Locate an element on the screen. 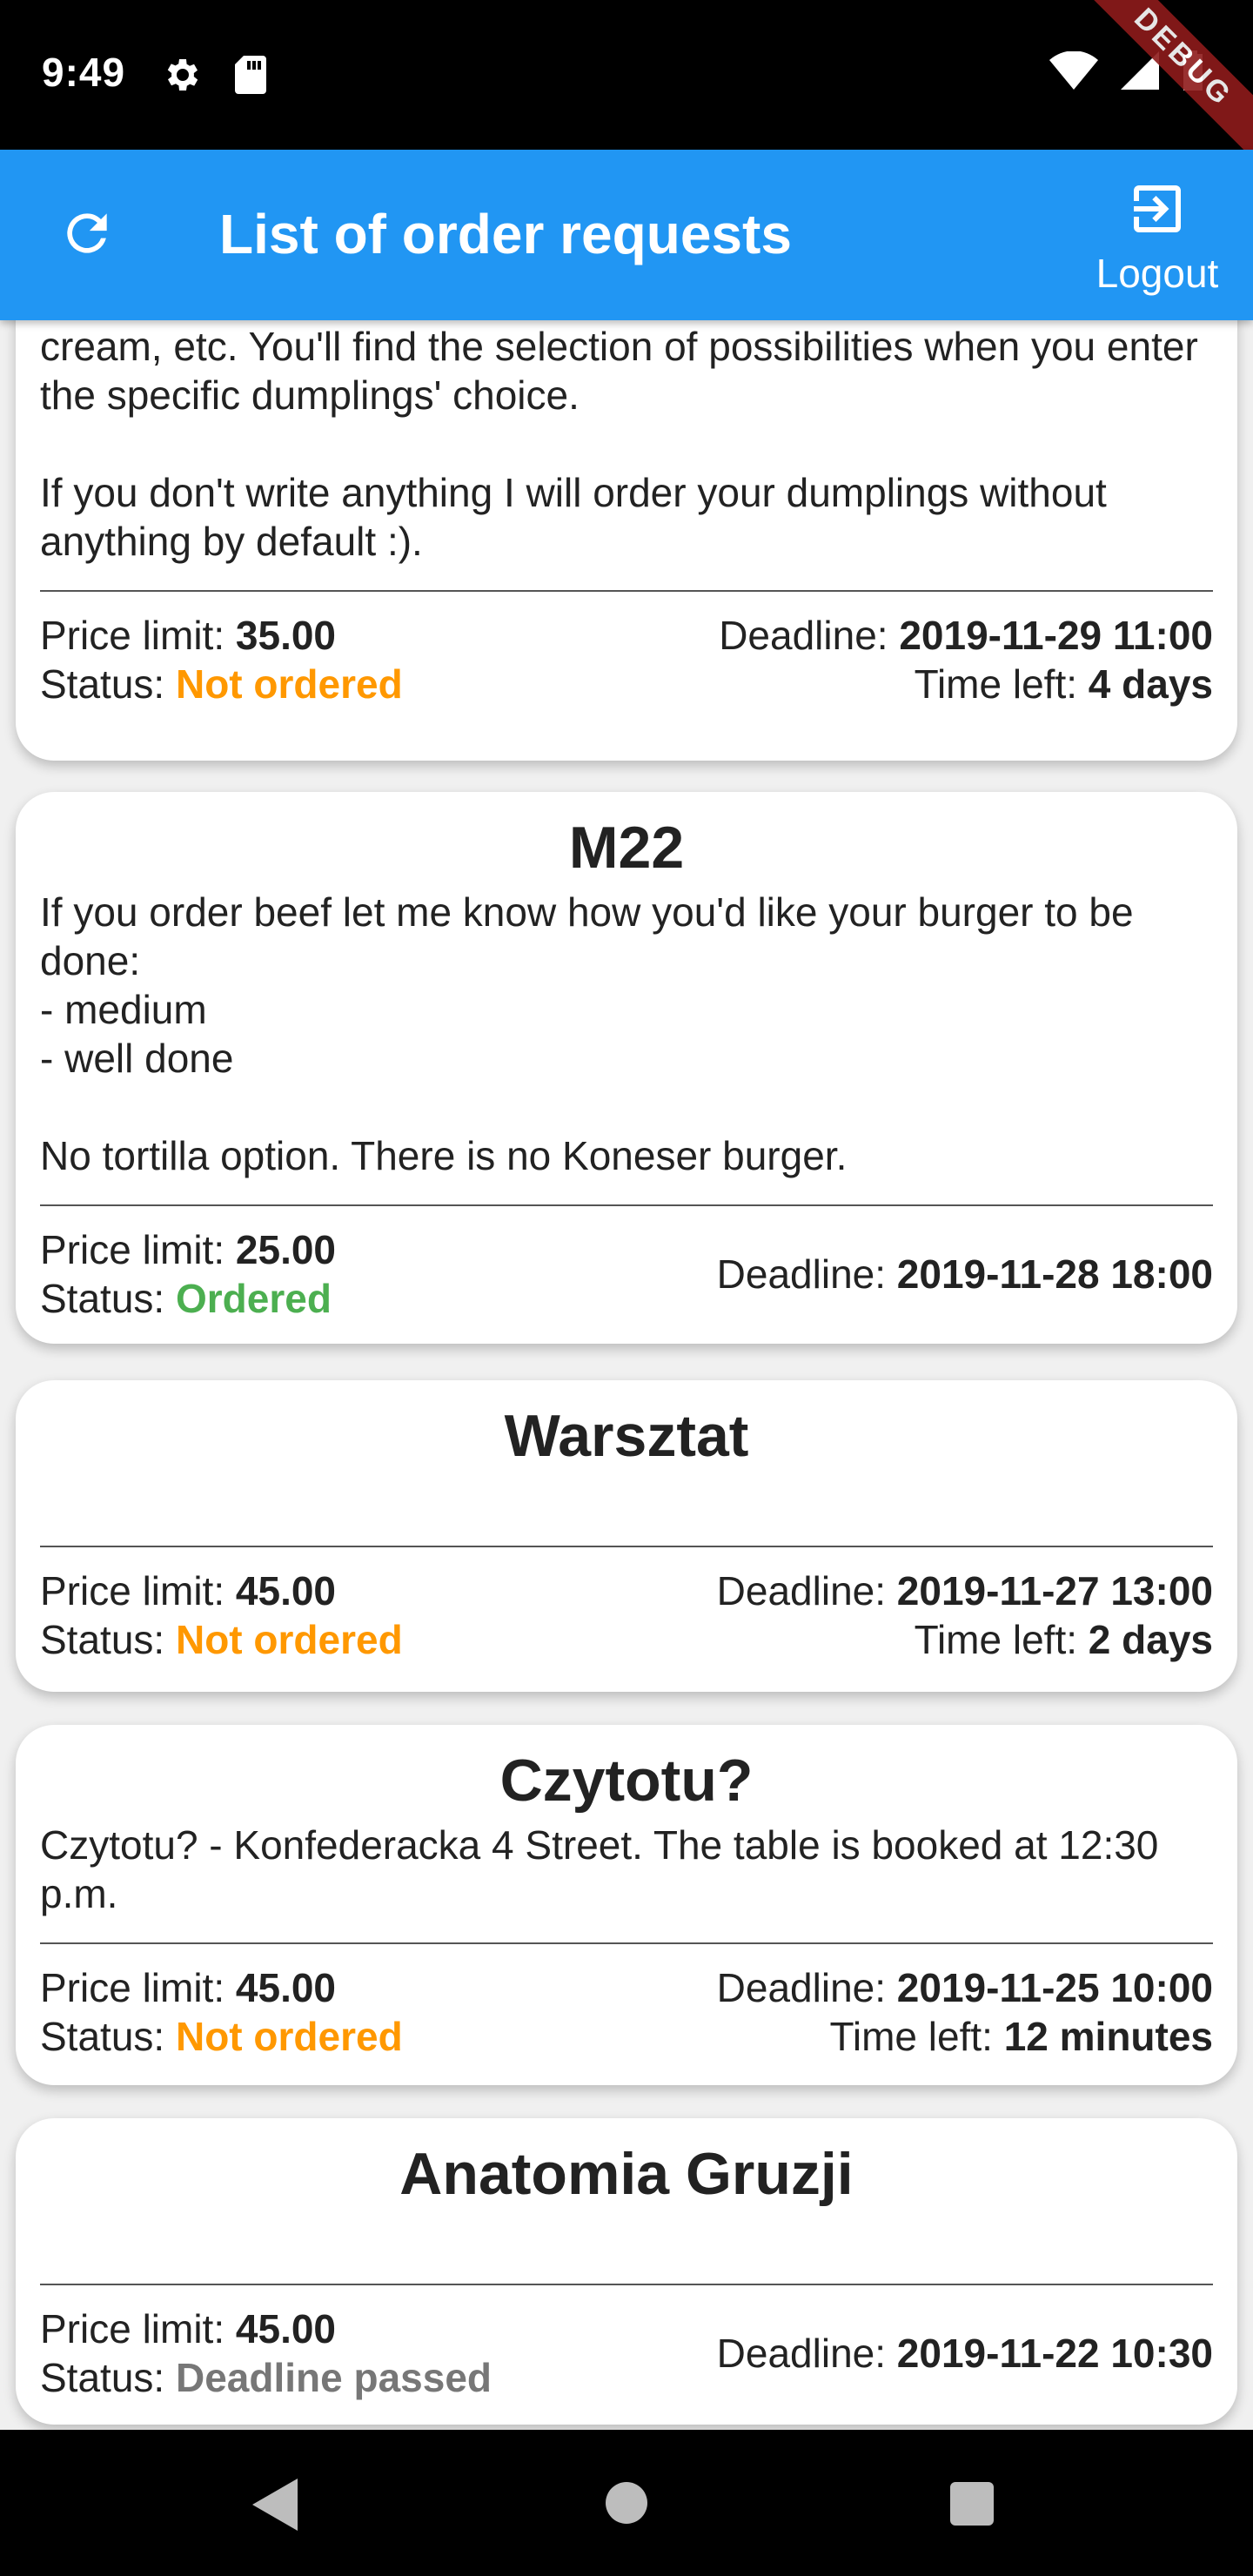  status-bar: 9:49 DEBUG is located at coordinates (626, 83).